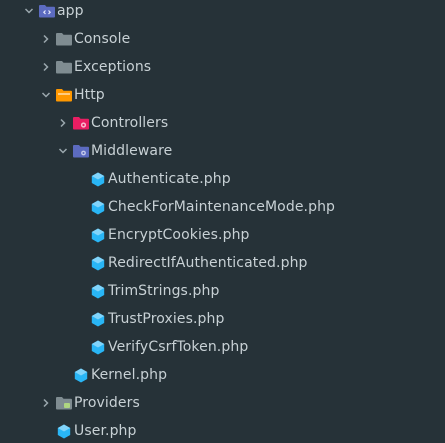 The image size is (445, 443). I want to click on tree-item-label: Exceptions, so click(113, 67).